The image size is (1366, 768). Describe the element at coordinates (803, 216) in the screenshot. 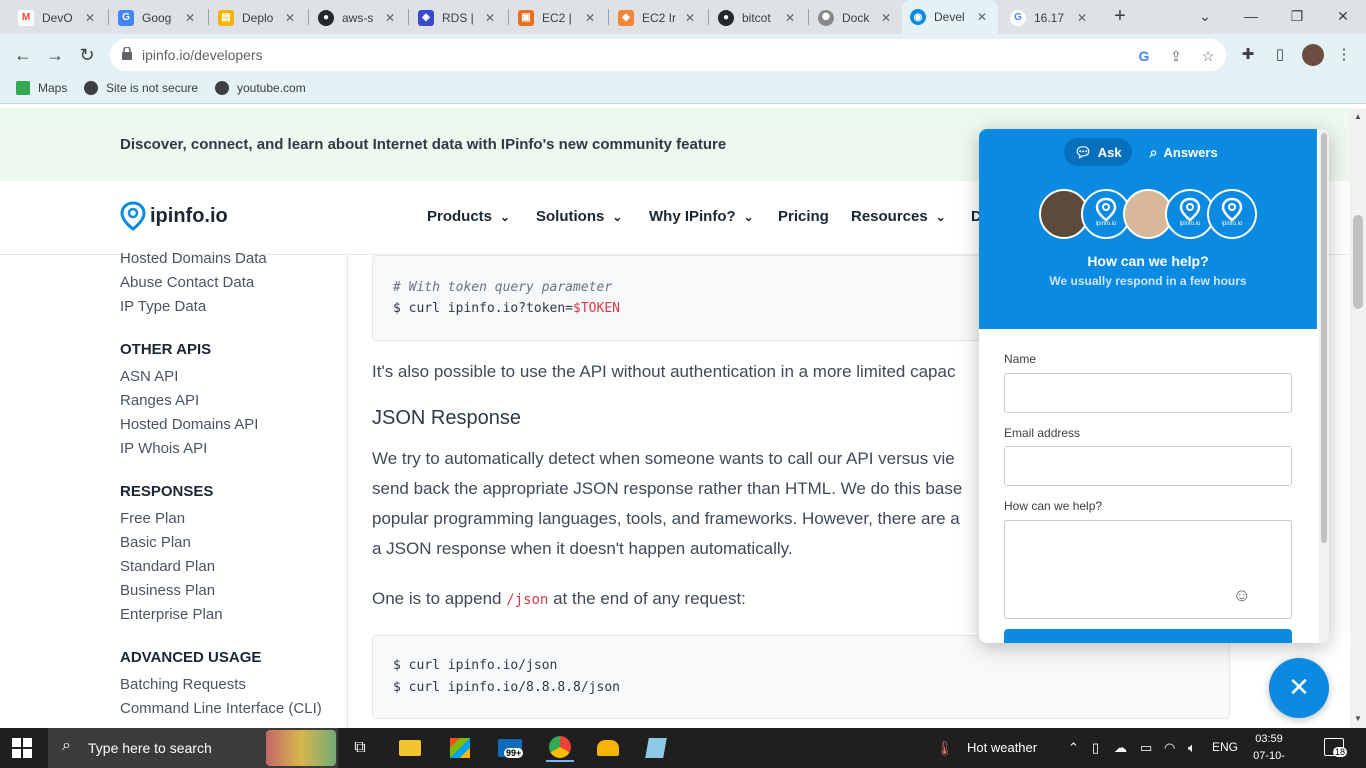

I see `nav-pricing: Pricing` at that location.